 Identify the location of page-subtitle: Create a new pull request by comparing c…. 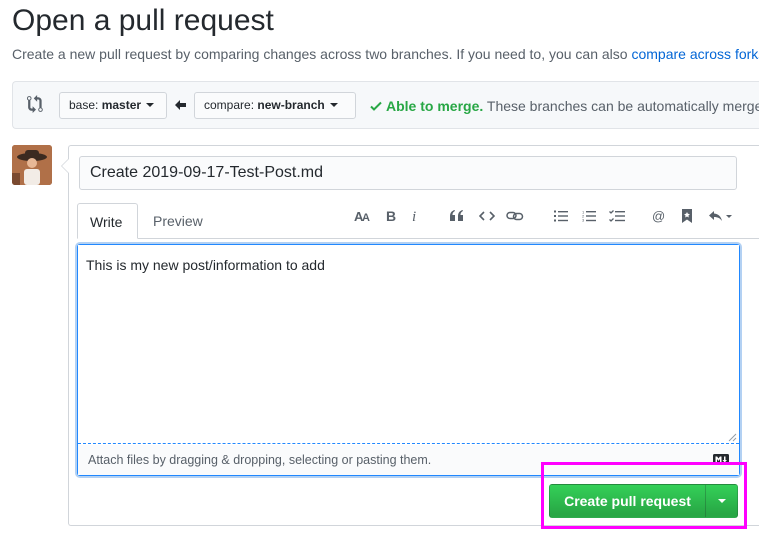
(385, 54).